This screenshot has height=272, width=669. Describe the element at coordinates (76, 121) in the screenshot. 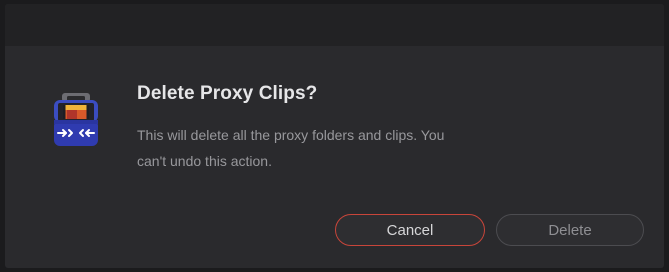

I see `proxy-generator-app-icon` at that location.